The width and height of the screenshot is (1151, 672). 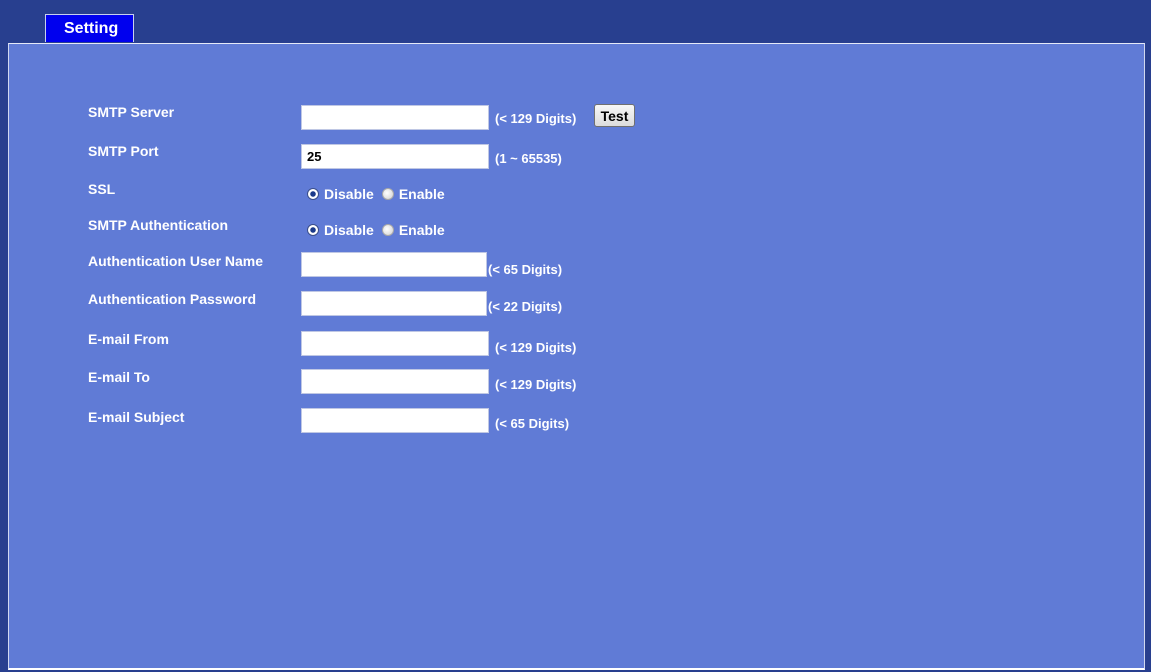 I want to click on tab-setting: Setting, so click(x=89, y=28).